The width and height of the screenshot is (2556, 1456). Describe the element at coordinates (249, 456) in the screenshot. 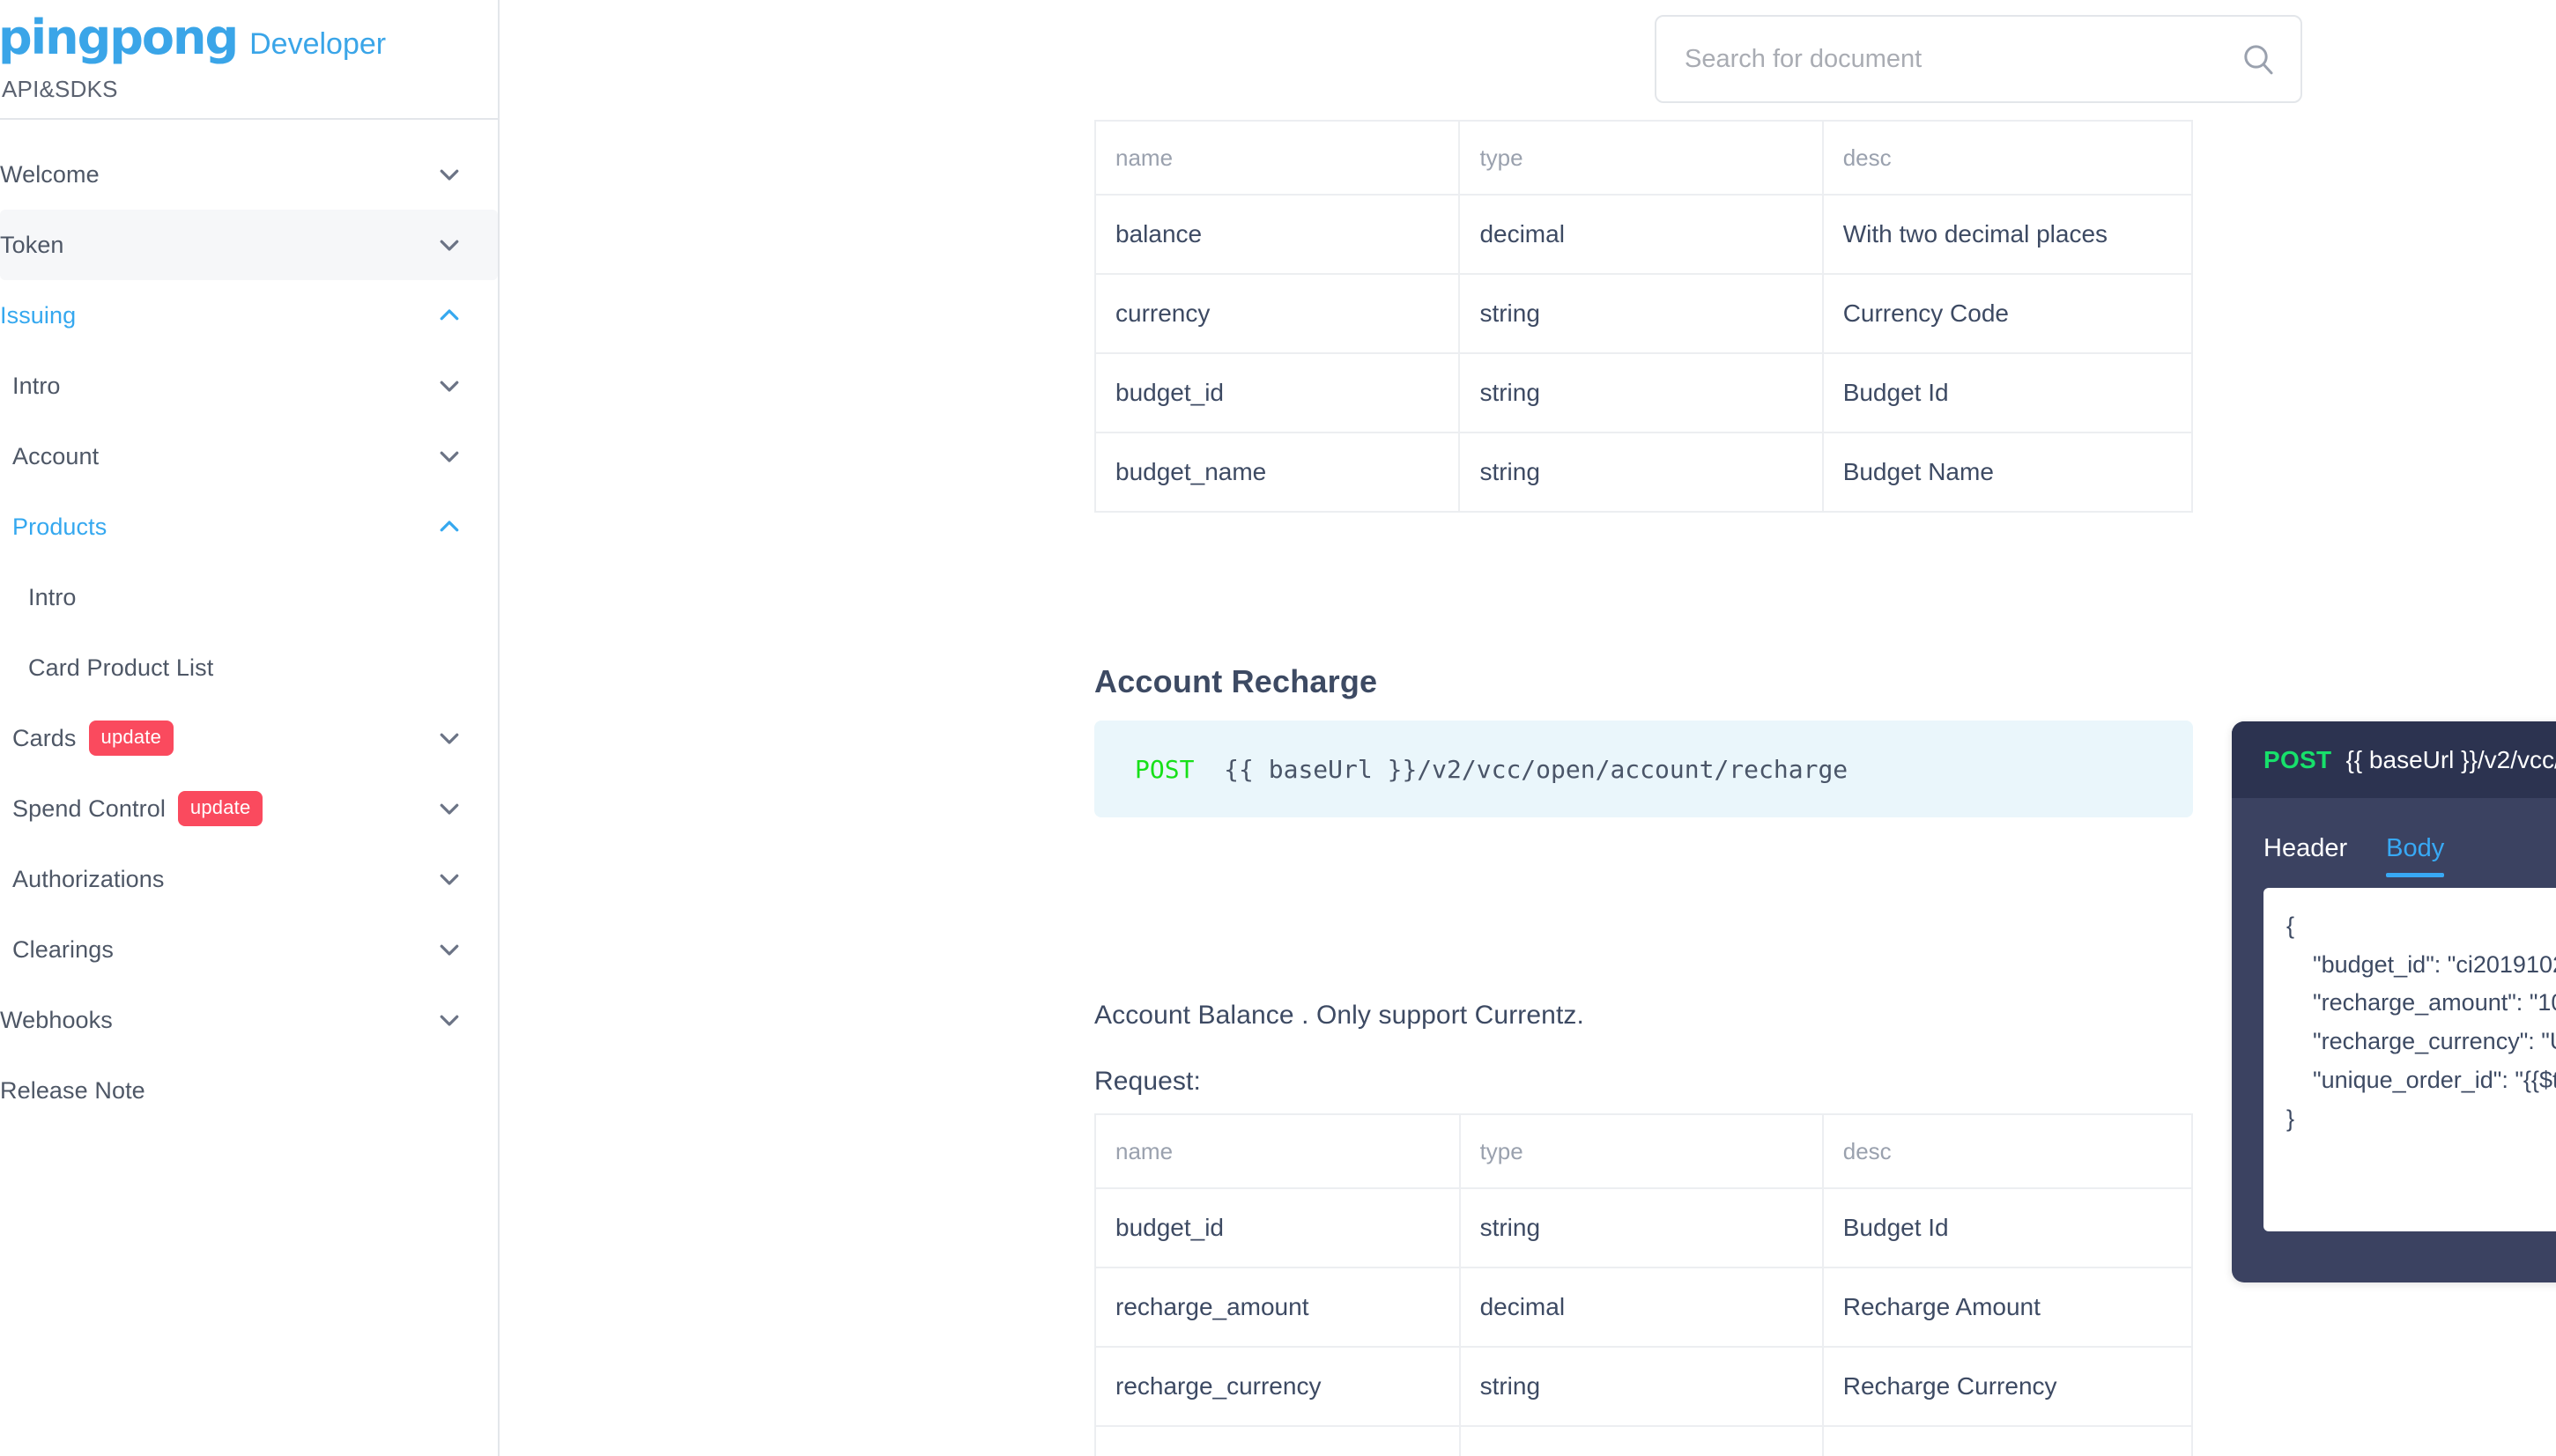

I see `sidebar-item-account: Account` at that location.